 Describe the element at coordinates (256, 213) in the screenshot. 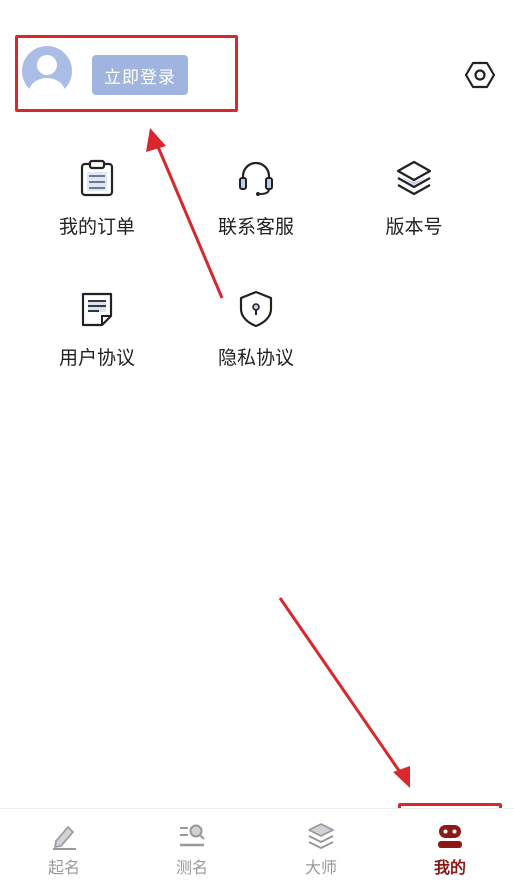

I see `menu-item-customer-service: 联系客服` at that location.